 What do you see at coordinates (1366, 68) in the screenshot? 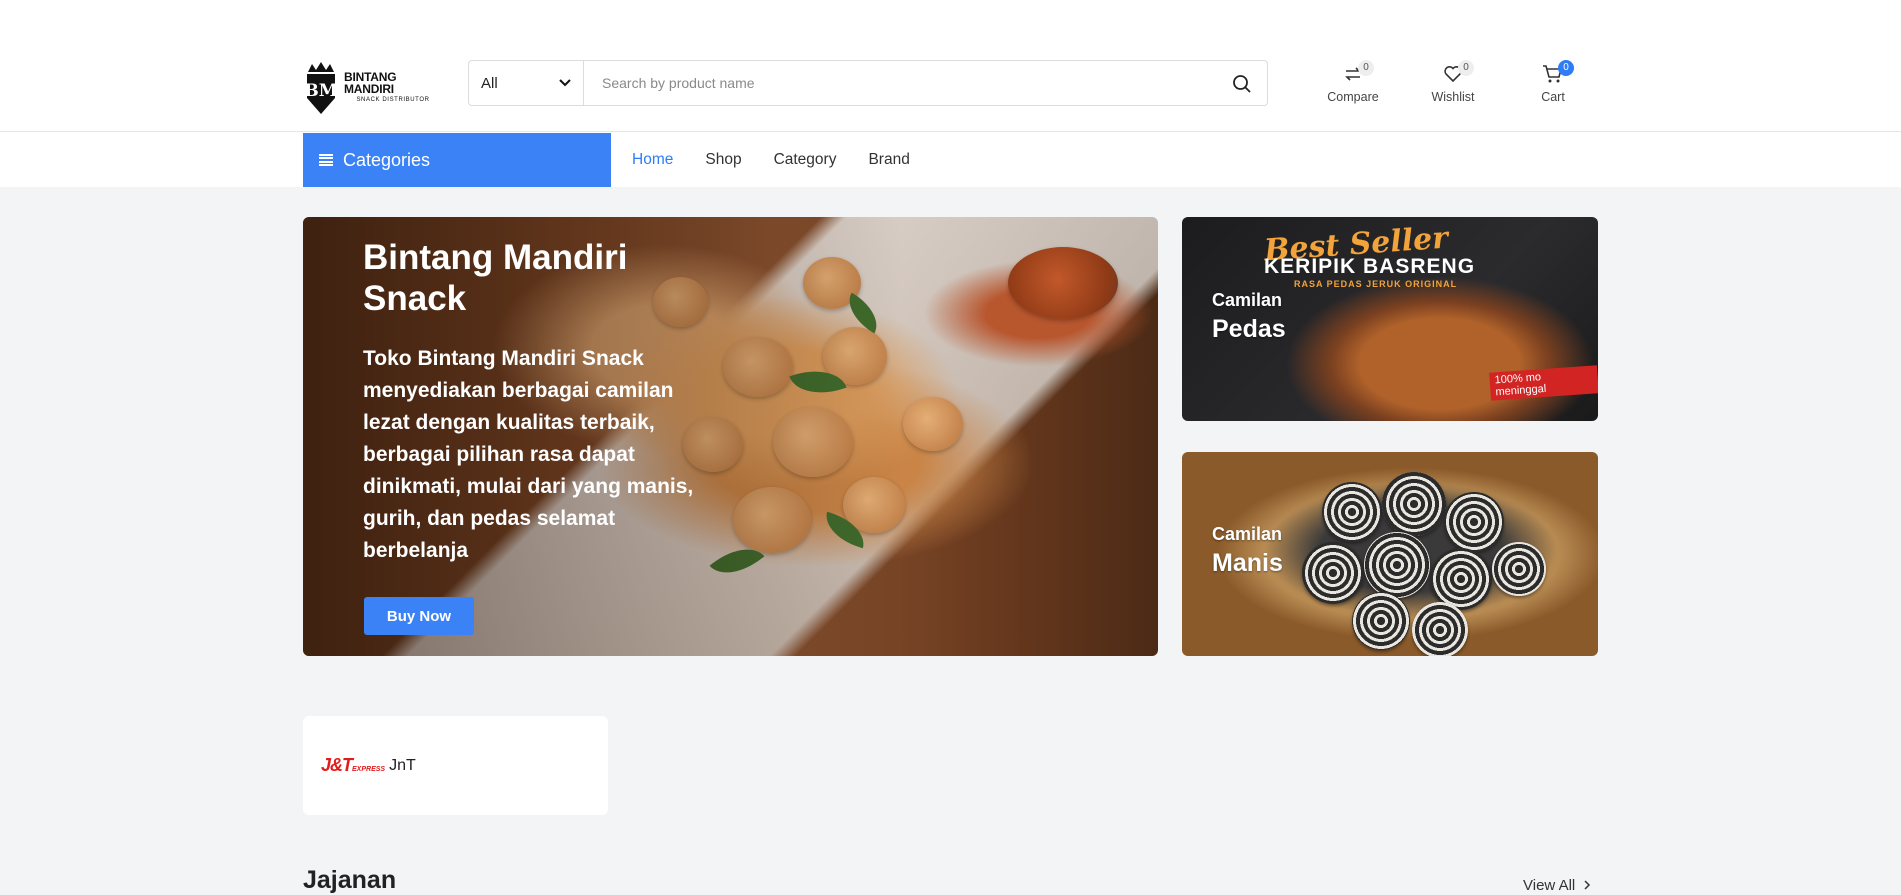
I see `compare-count-badge: 0` at bounding box center [1366, 68].